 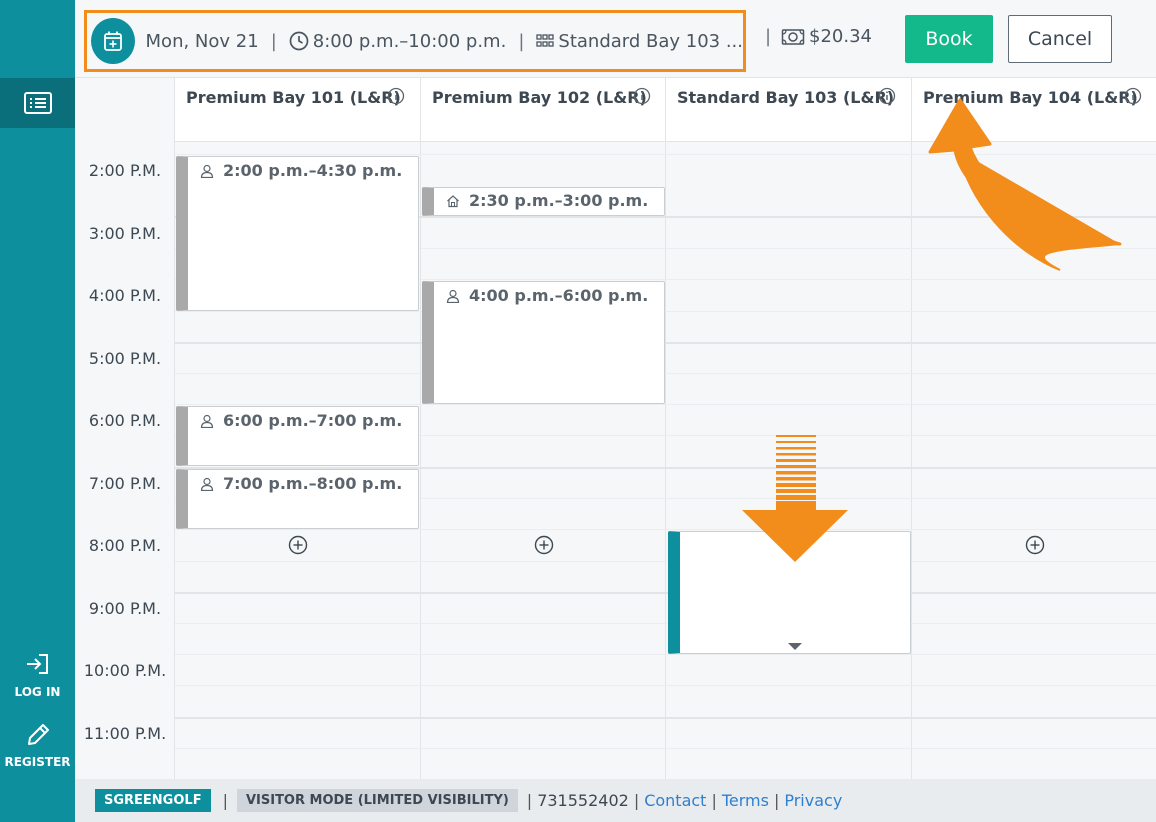 What do you see at coordinates (559, 200) in the screenshot?
I see `booking-time-text: 2:30 p.m.–3:00 p.m.` at bounding box center [559, 200].